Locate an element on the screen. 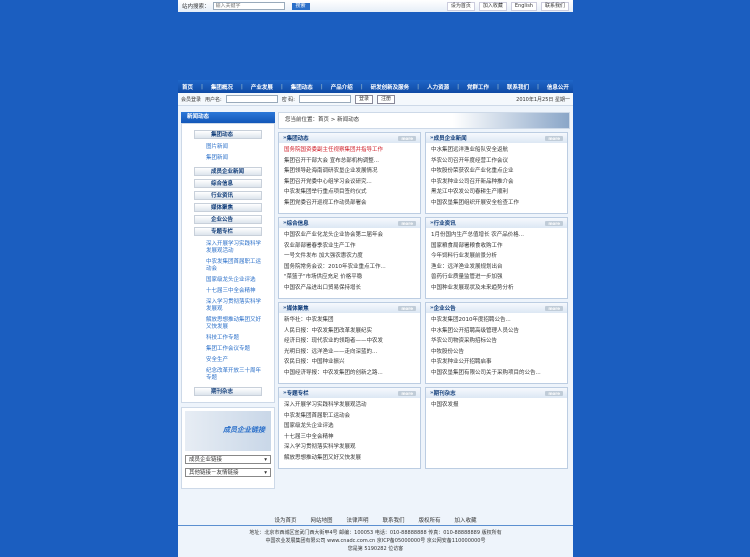  news-link: 今年饲料行业发展前景分析 is located at coordinates (496, 256).